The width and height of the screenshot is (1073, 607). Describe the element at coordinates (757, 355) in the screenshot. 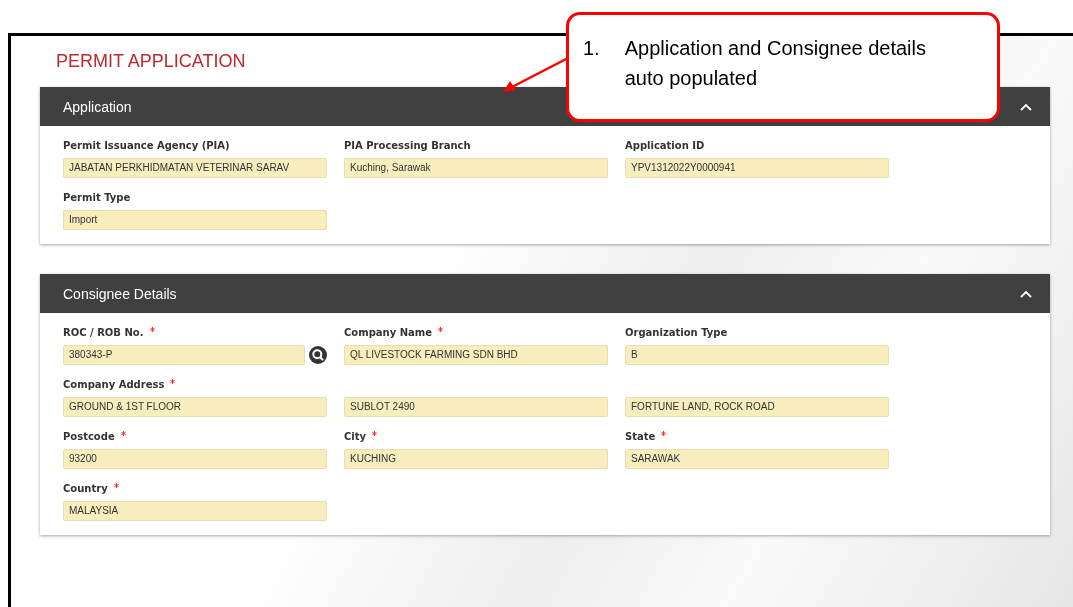

I see `text-field: B` at that location.